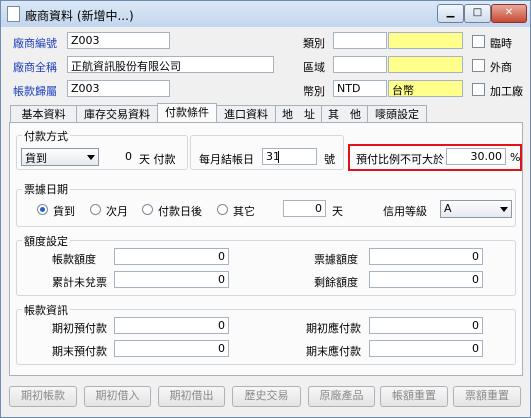 The width and height of the screenshot is (531, 418). What do you see at coordinates (171, 279) in the screenshot?
I see `uncashed-field: 0` at bounding box center [171, 279].